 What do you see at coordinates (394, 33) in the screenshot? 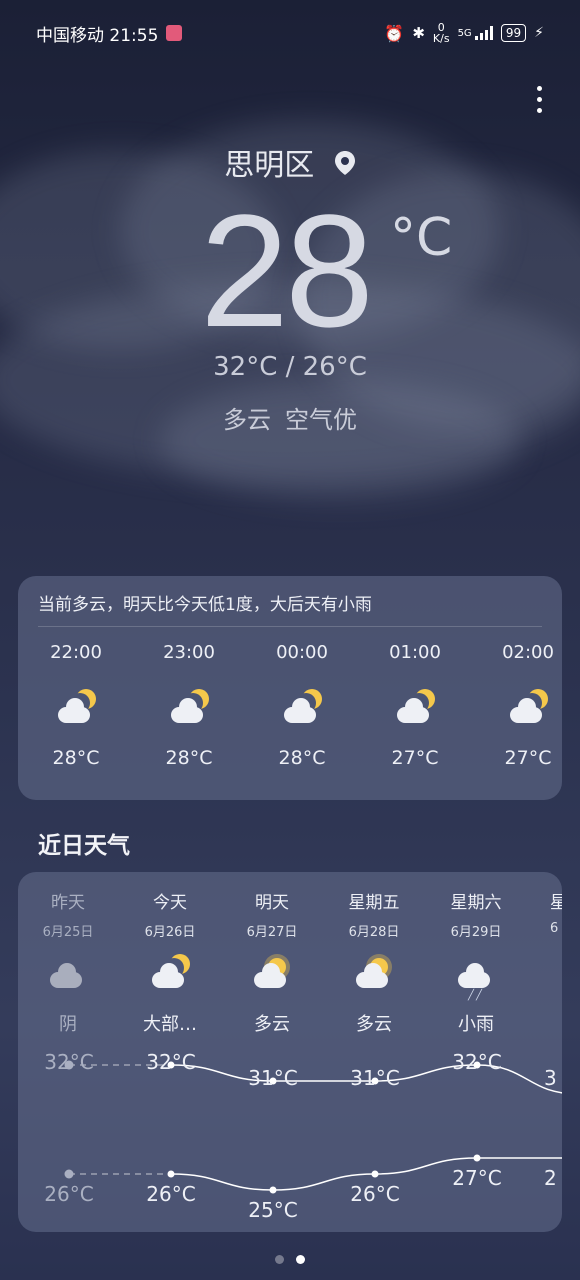
I see `alarm-icon: ⏰` at bounding box center [394, 33].